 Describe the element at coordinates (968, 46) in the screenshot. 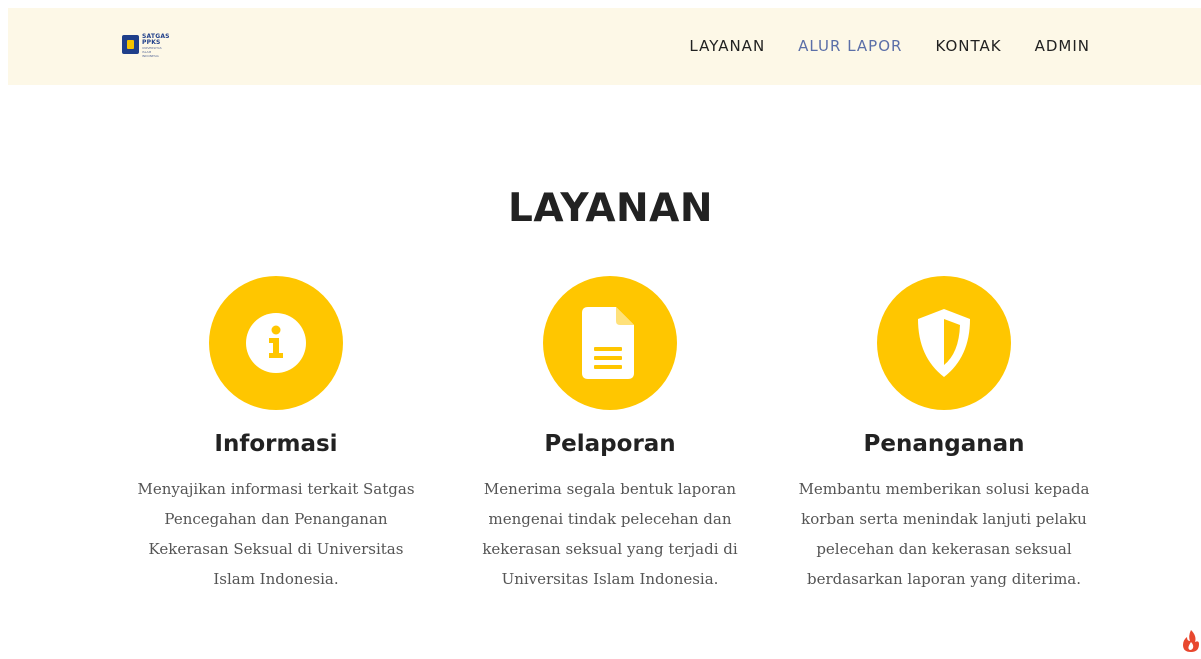

I see `nav-link-kontak: KONTAK` at that location.